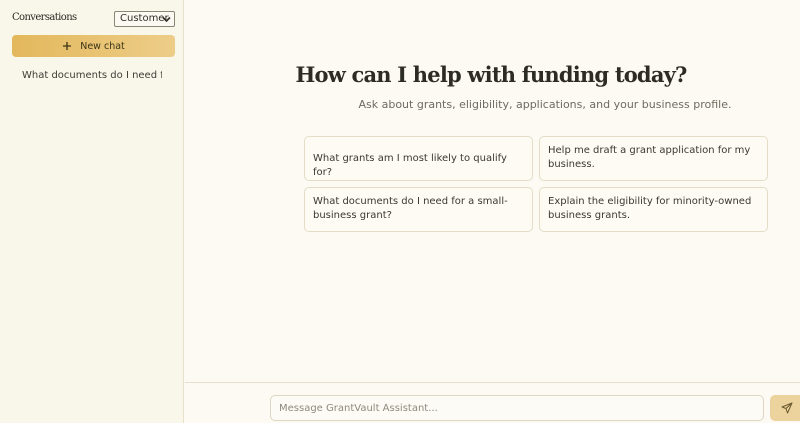 This screenshot has height=423, width=800. Describe the element at coordinates (517, 408) in the screenshot. I see `message-input` at that location.